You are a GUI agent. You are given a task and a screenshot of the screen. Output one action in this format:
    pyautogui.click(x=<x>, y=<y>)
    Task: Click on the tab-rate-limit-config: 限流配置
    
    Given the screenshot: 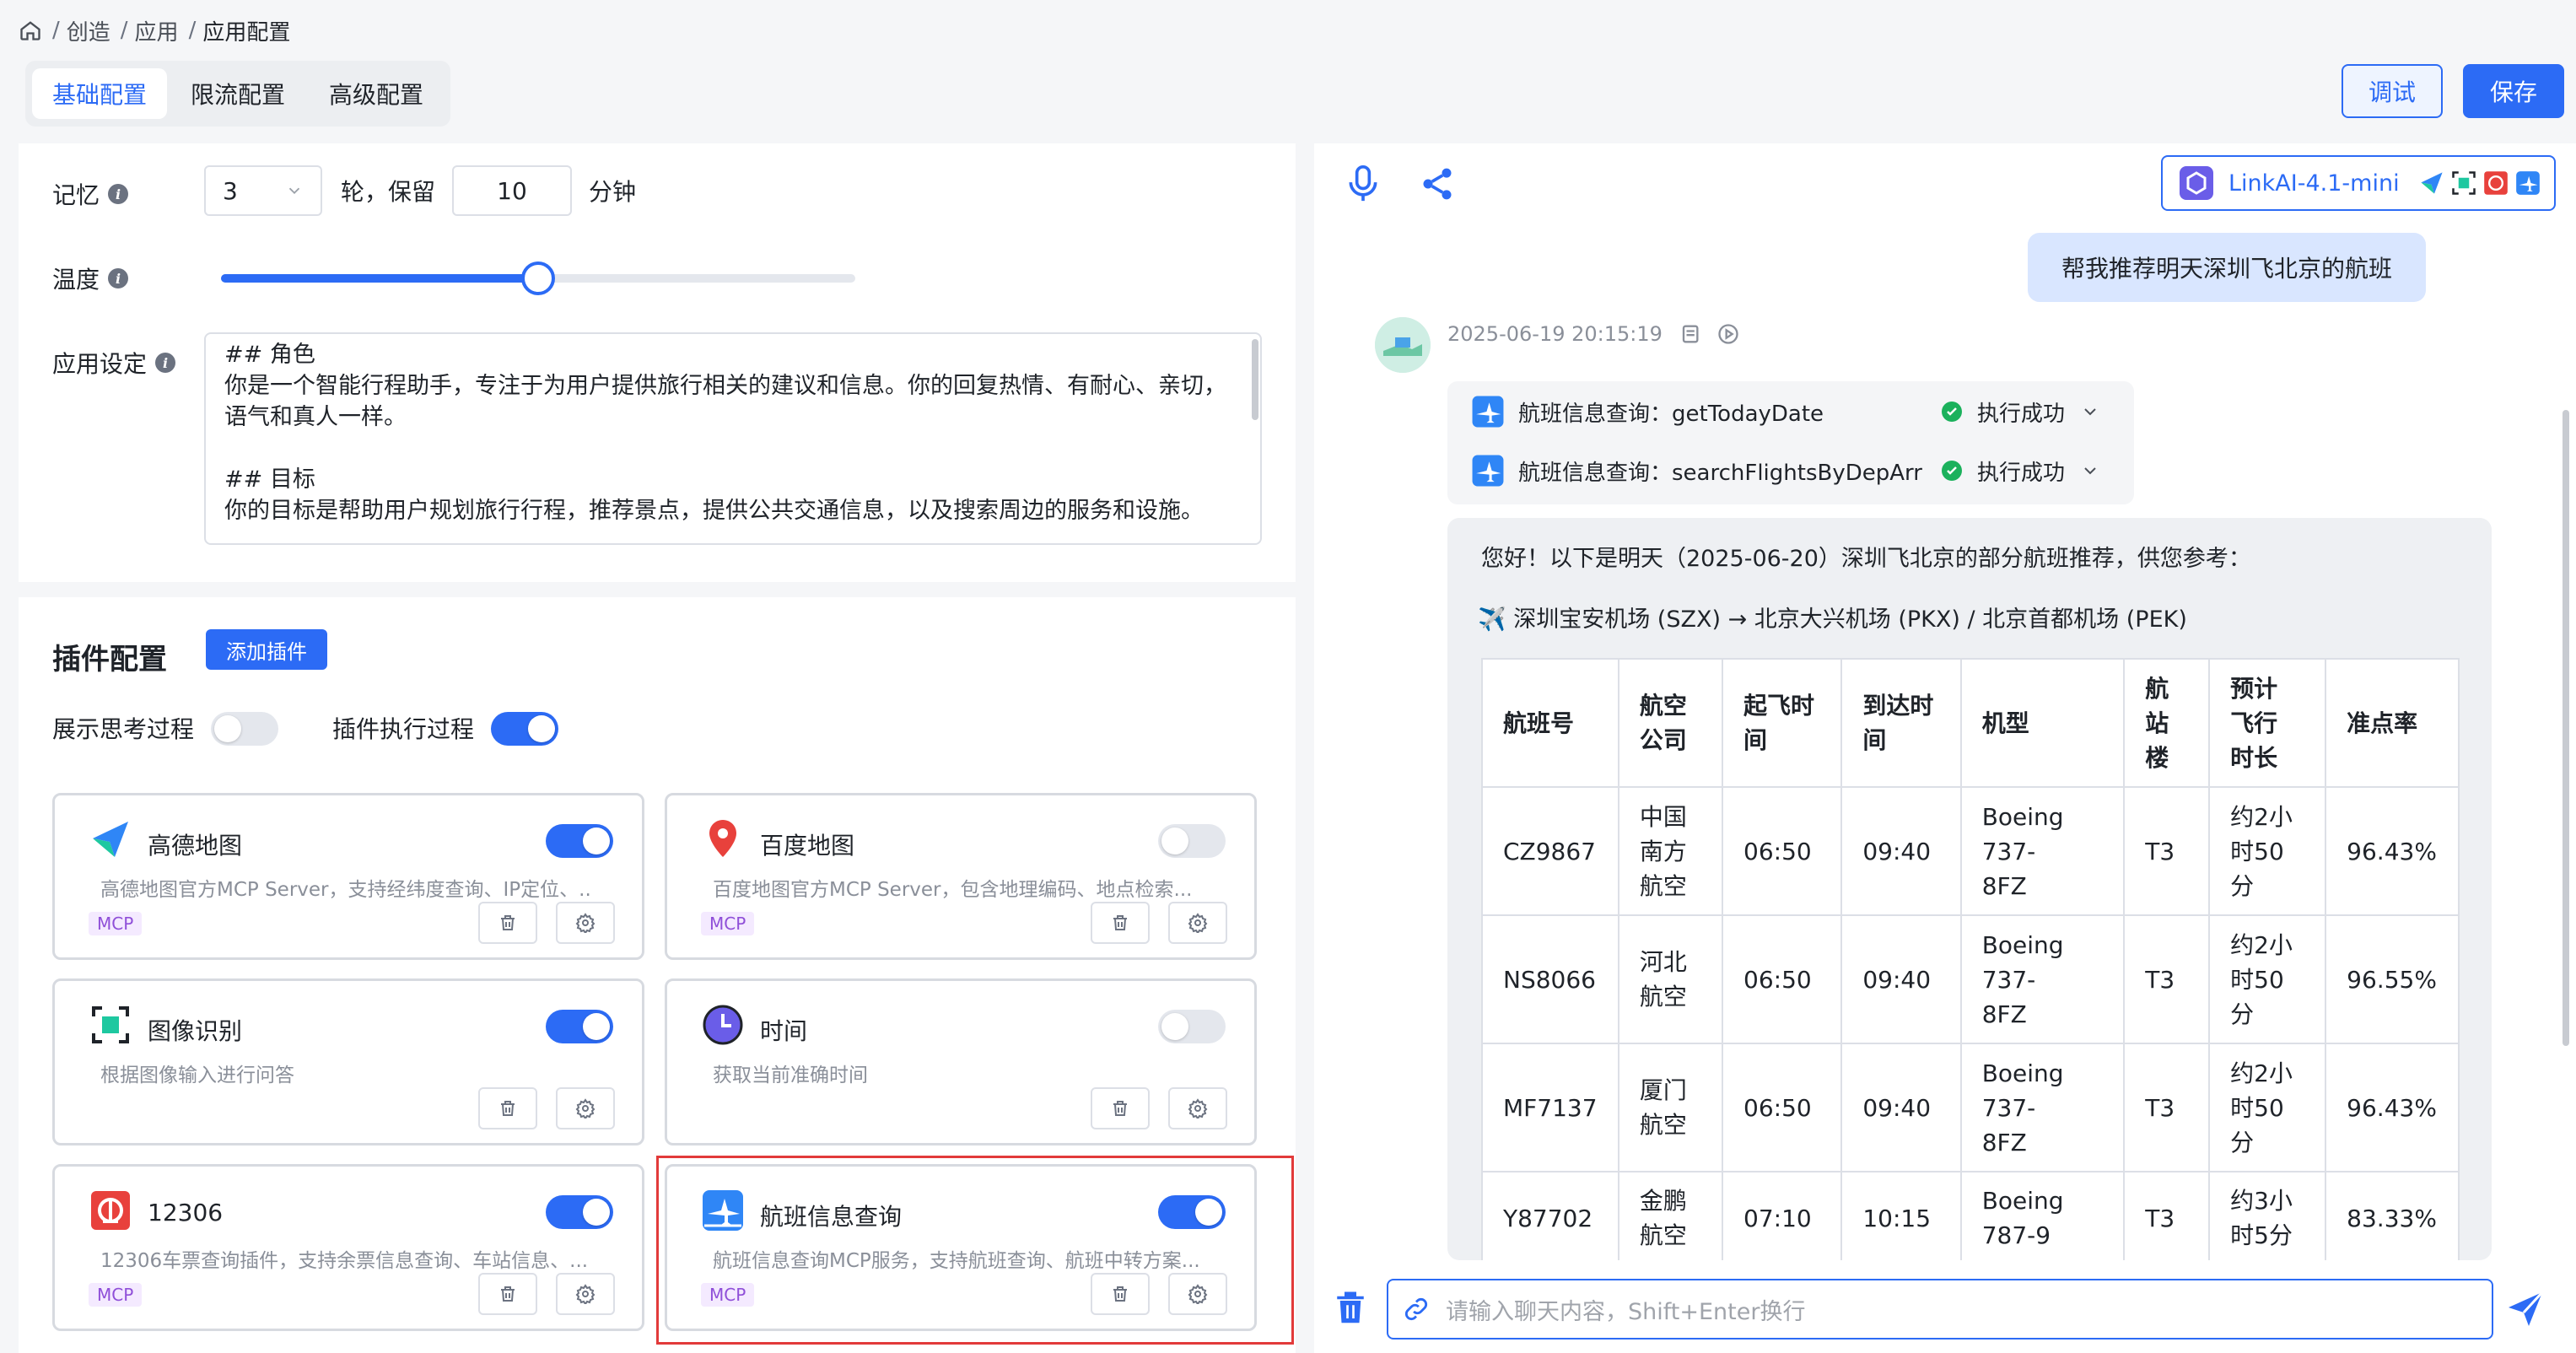 What is the action you would take?
    pyautogui.click(x=237, y=93)
    